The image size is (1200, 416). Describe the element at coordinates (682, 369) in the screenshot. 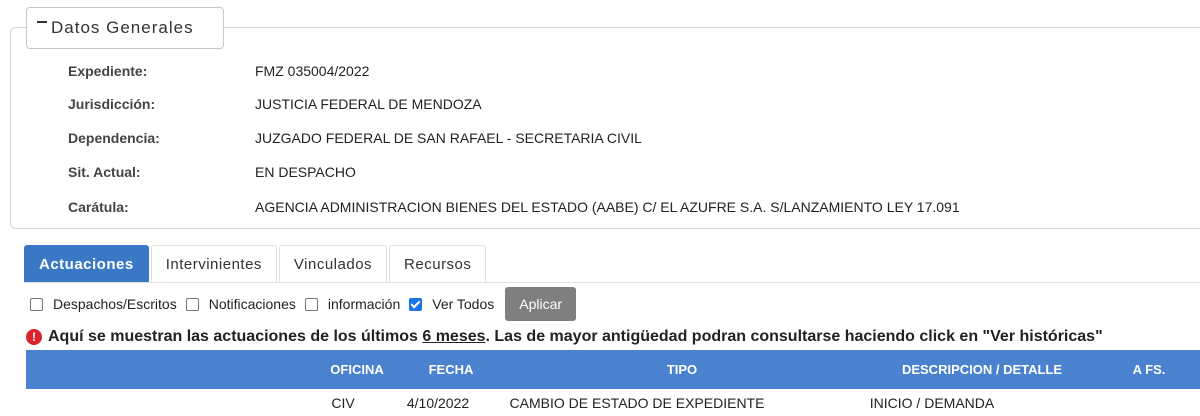

I see `header-tipo: TIPO` at that location.